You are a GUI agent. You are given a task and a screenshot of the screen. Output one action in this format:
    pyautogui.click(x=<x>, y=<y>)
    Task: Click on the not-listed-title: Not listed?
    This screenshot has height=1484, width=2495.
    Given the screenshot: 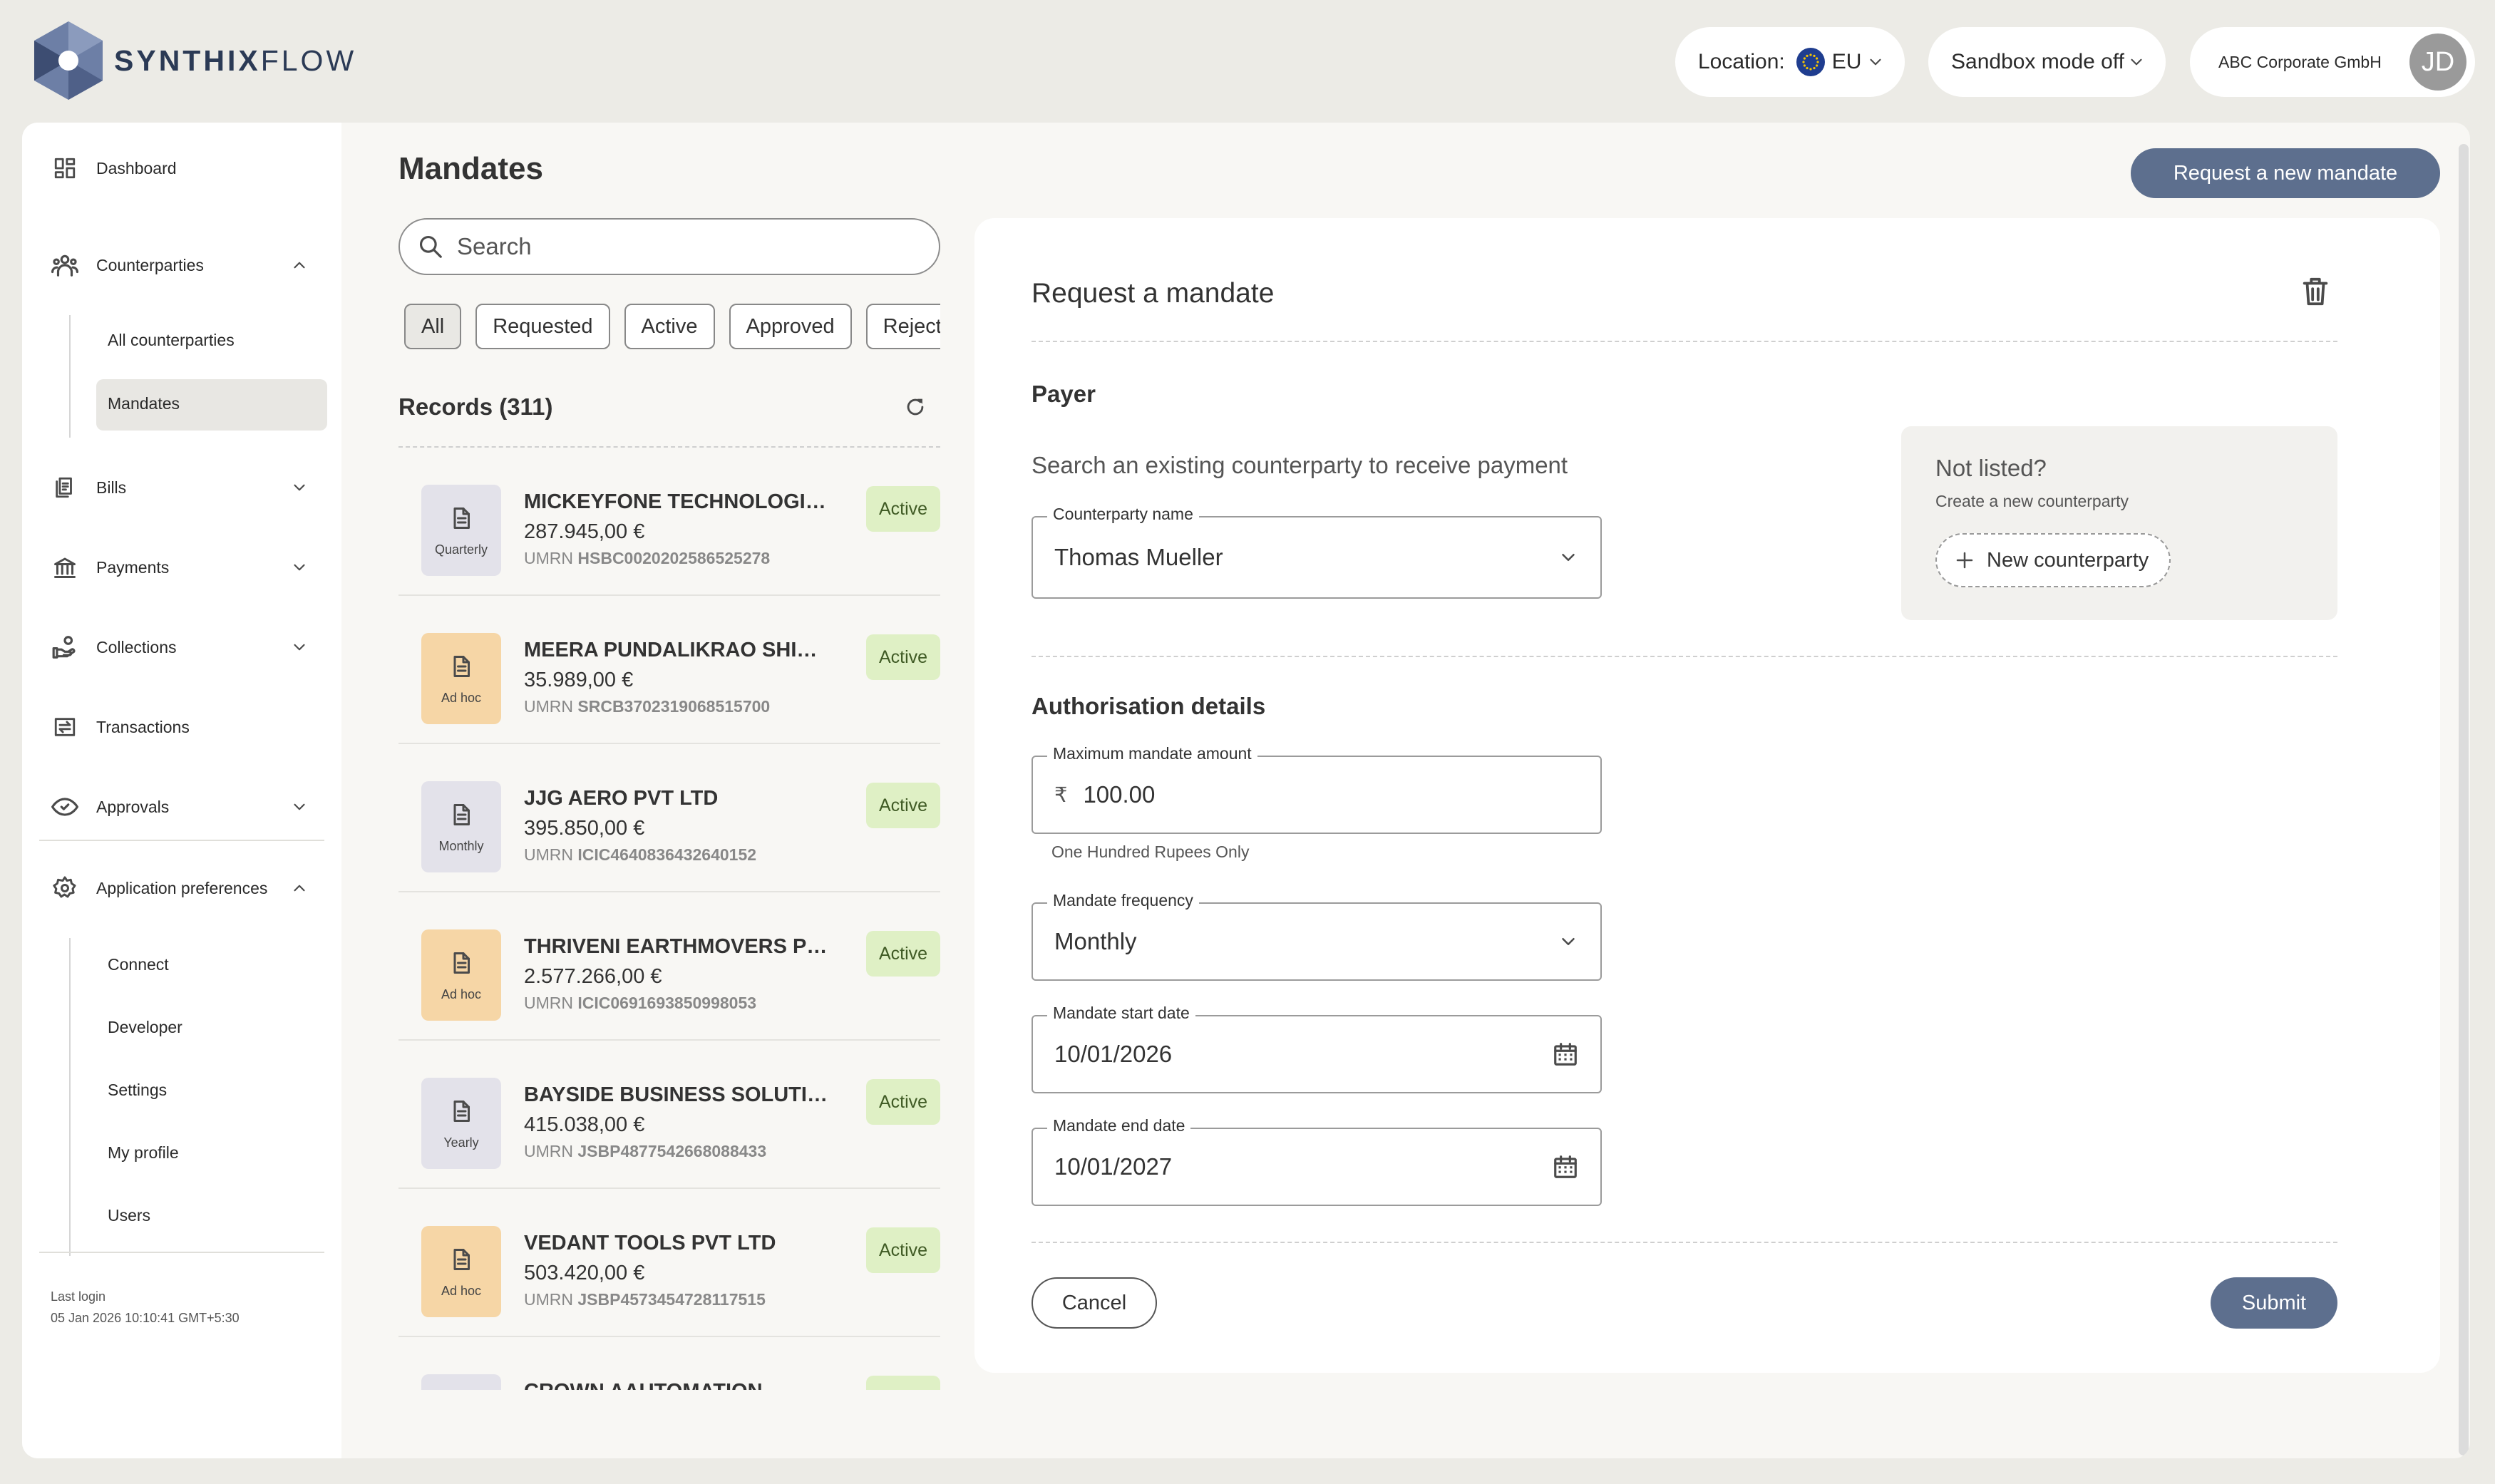 What is the action you would take?
    pyautogui.click(x=1991, y=468)
    